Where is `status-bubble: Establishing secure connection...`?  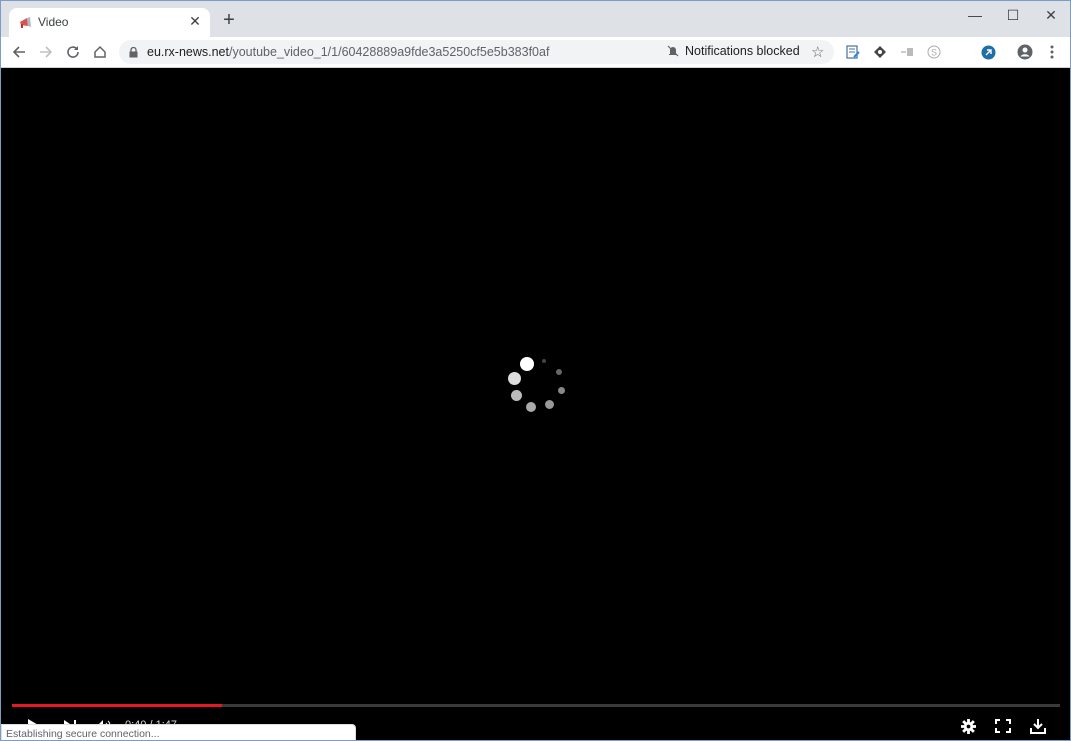
status-bubble: Establishing secure connection... is located at coordinates (178, 732).